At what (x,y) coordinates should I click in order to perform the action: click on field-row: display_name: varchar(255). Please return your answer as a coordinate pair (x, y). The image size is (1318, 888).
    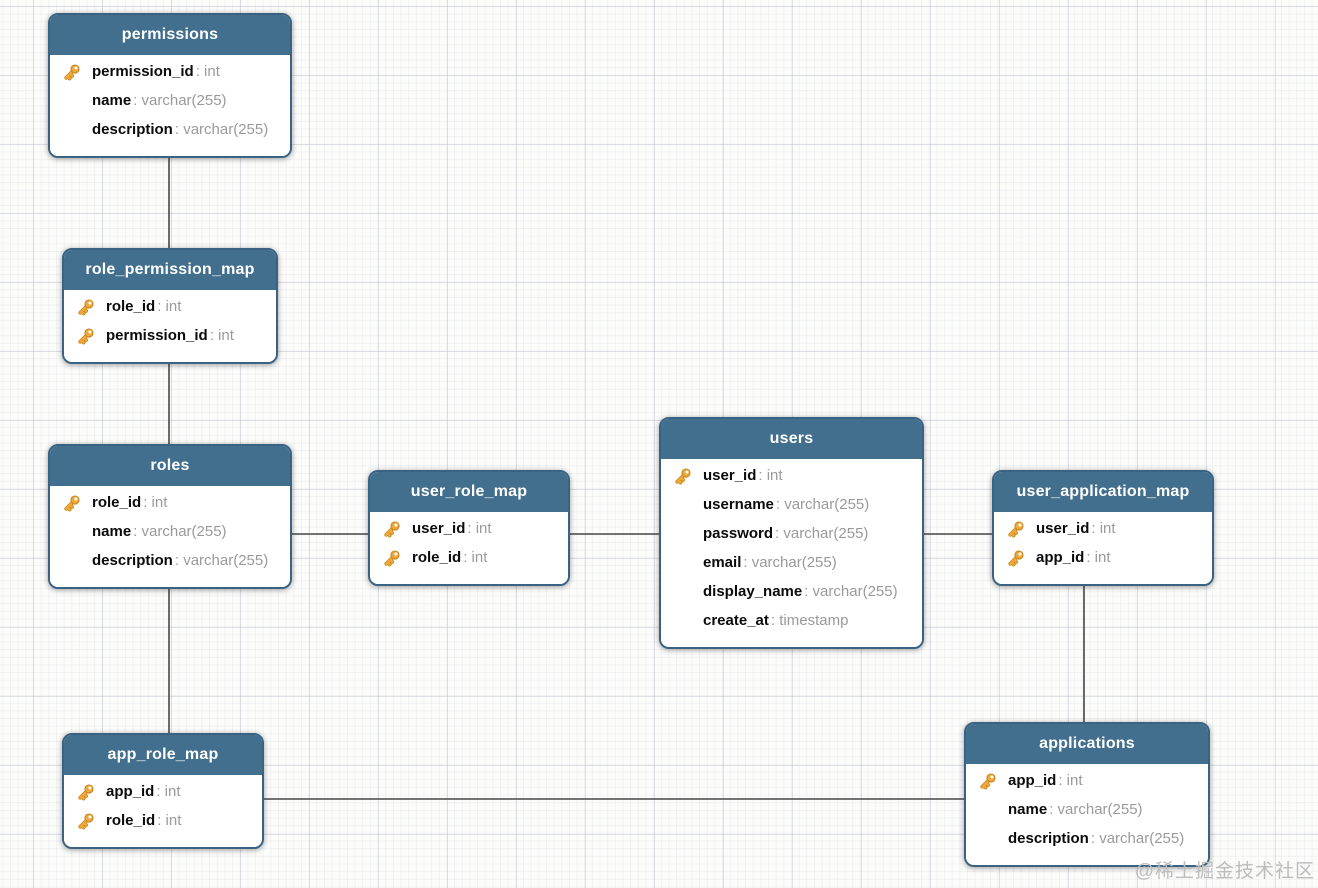
    Looking at the image, I should click on (791, 591).